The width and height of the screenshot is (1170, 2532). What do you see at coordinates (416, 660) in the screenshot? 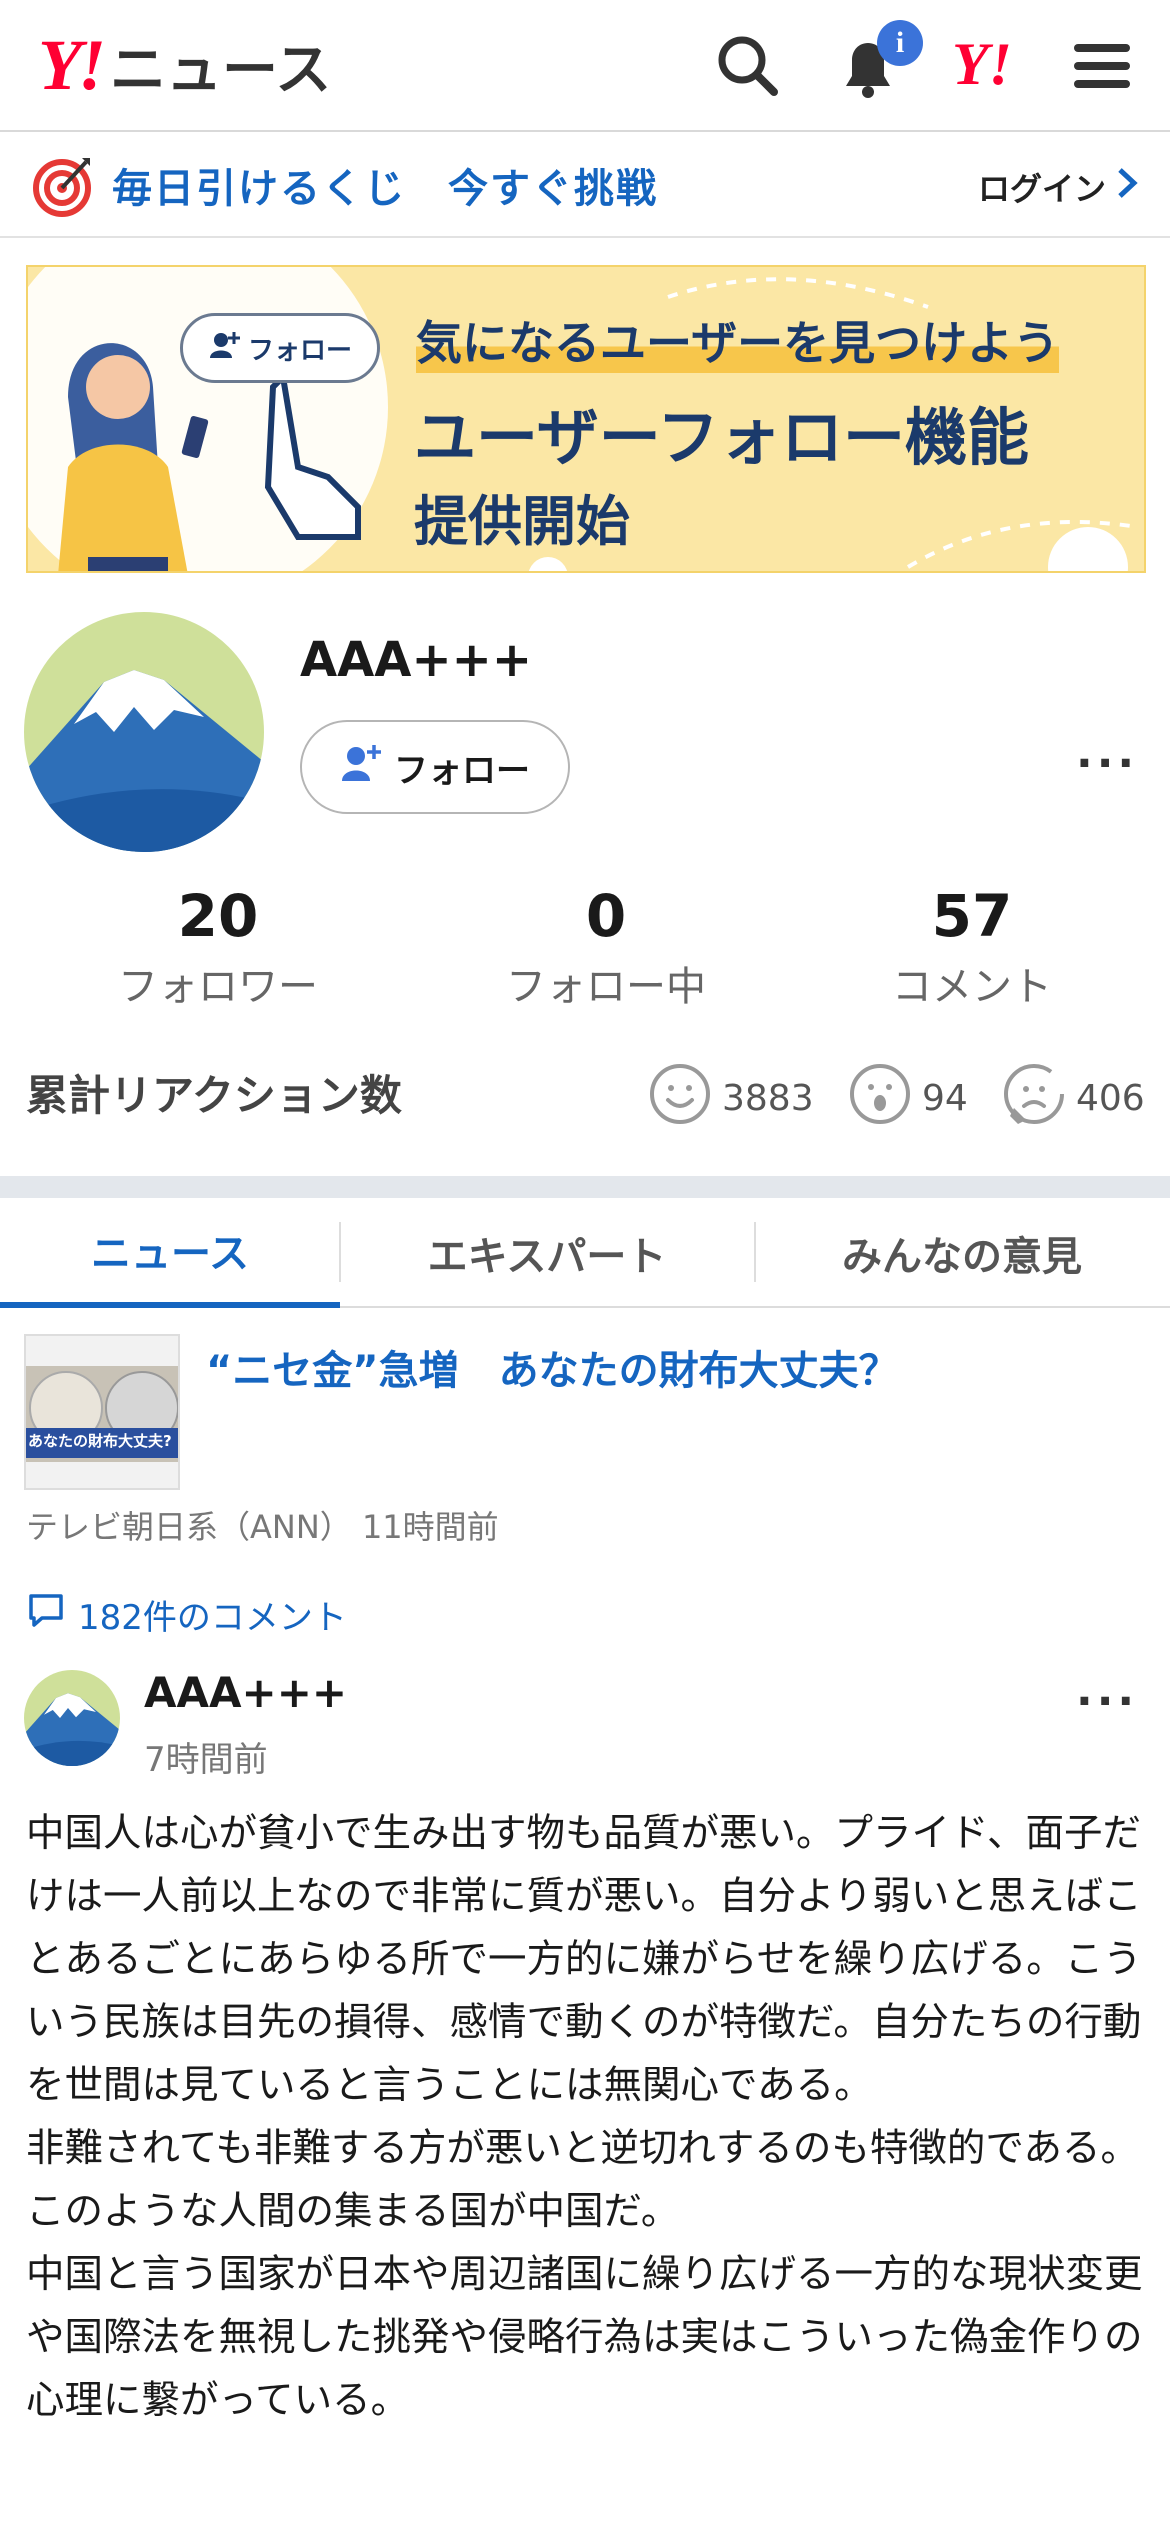
I see `profile-name: AAA+++` at bounding box center [416, 660].